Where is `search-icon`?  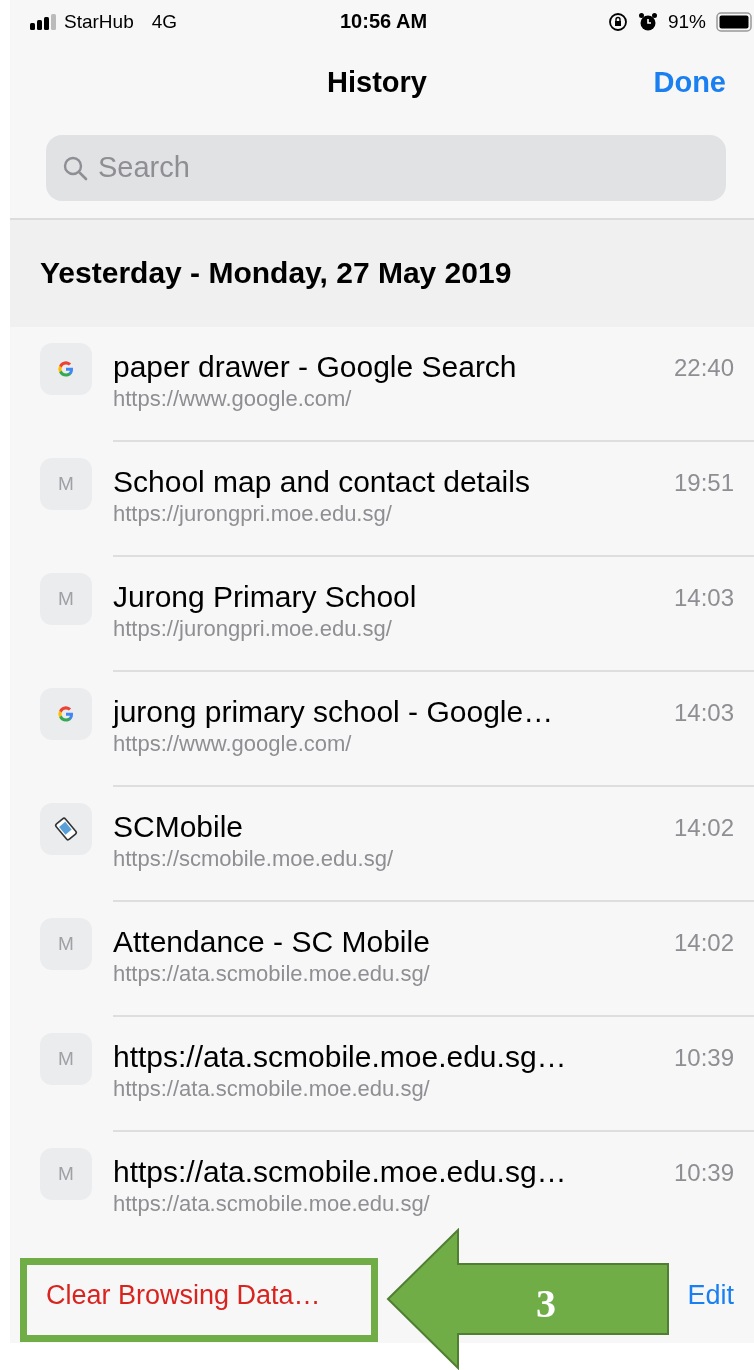
search-icon is located at coordinates (75, 167).